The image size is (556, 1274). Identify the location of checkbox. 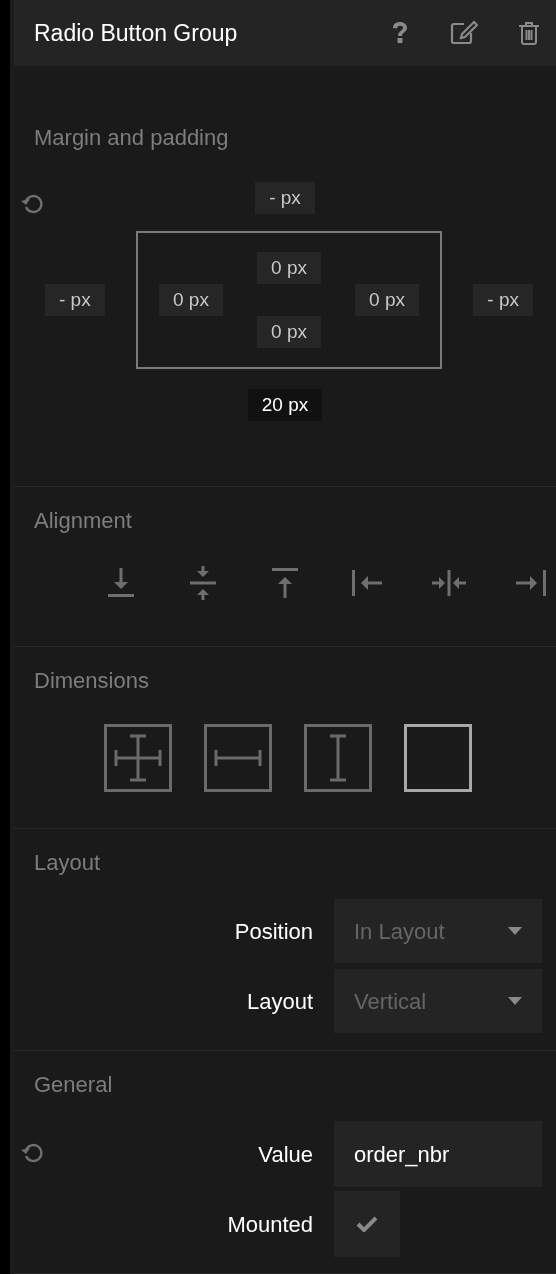
(367, 1224).